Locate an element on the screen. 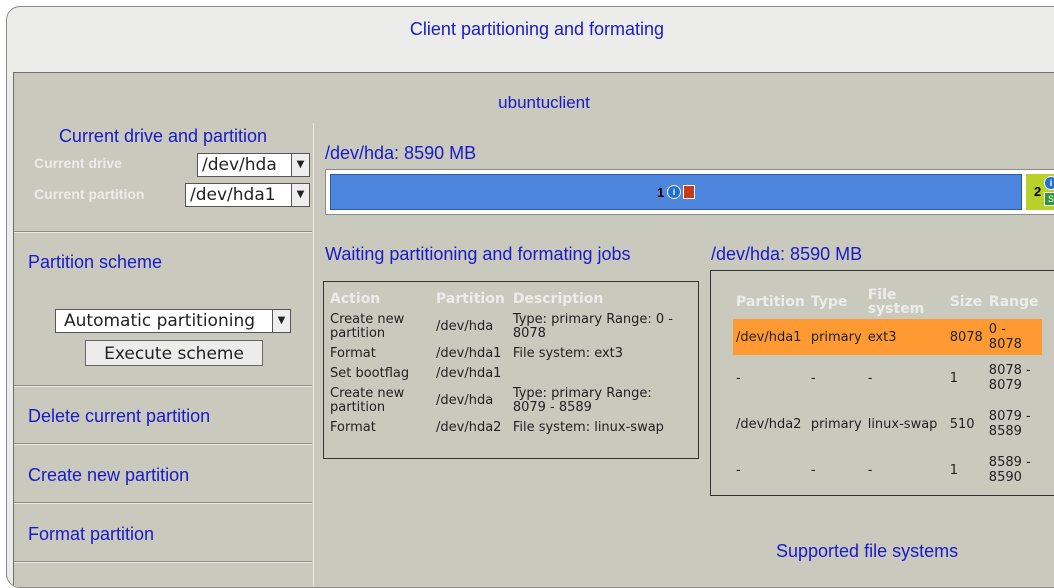  segment-number: 1 is located at coordinates (661, 192).